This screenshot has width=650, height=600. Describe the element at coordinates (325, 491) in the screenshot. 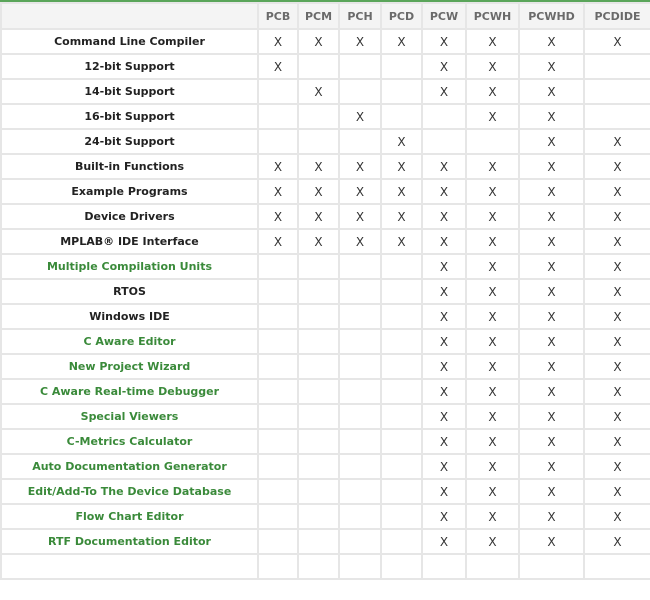

I see `table-row: Edit/Add-To The Device Database X X X X` at that location.